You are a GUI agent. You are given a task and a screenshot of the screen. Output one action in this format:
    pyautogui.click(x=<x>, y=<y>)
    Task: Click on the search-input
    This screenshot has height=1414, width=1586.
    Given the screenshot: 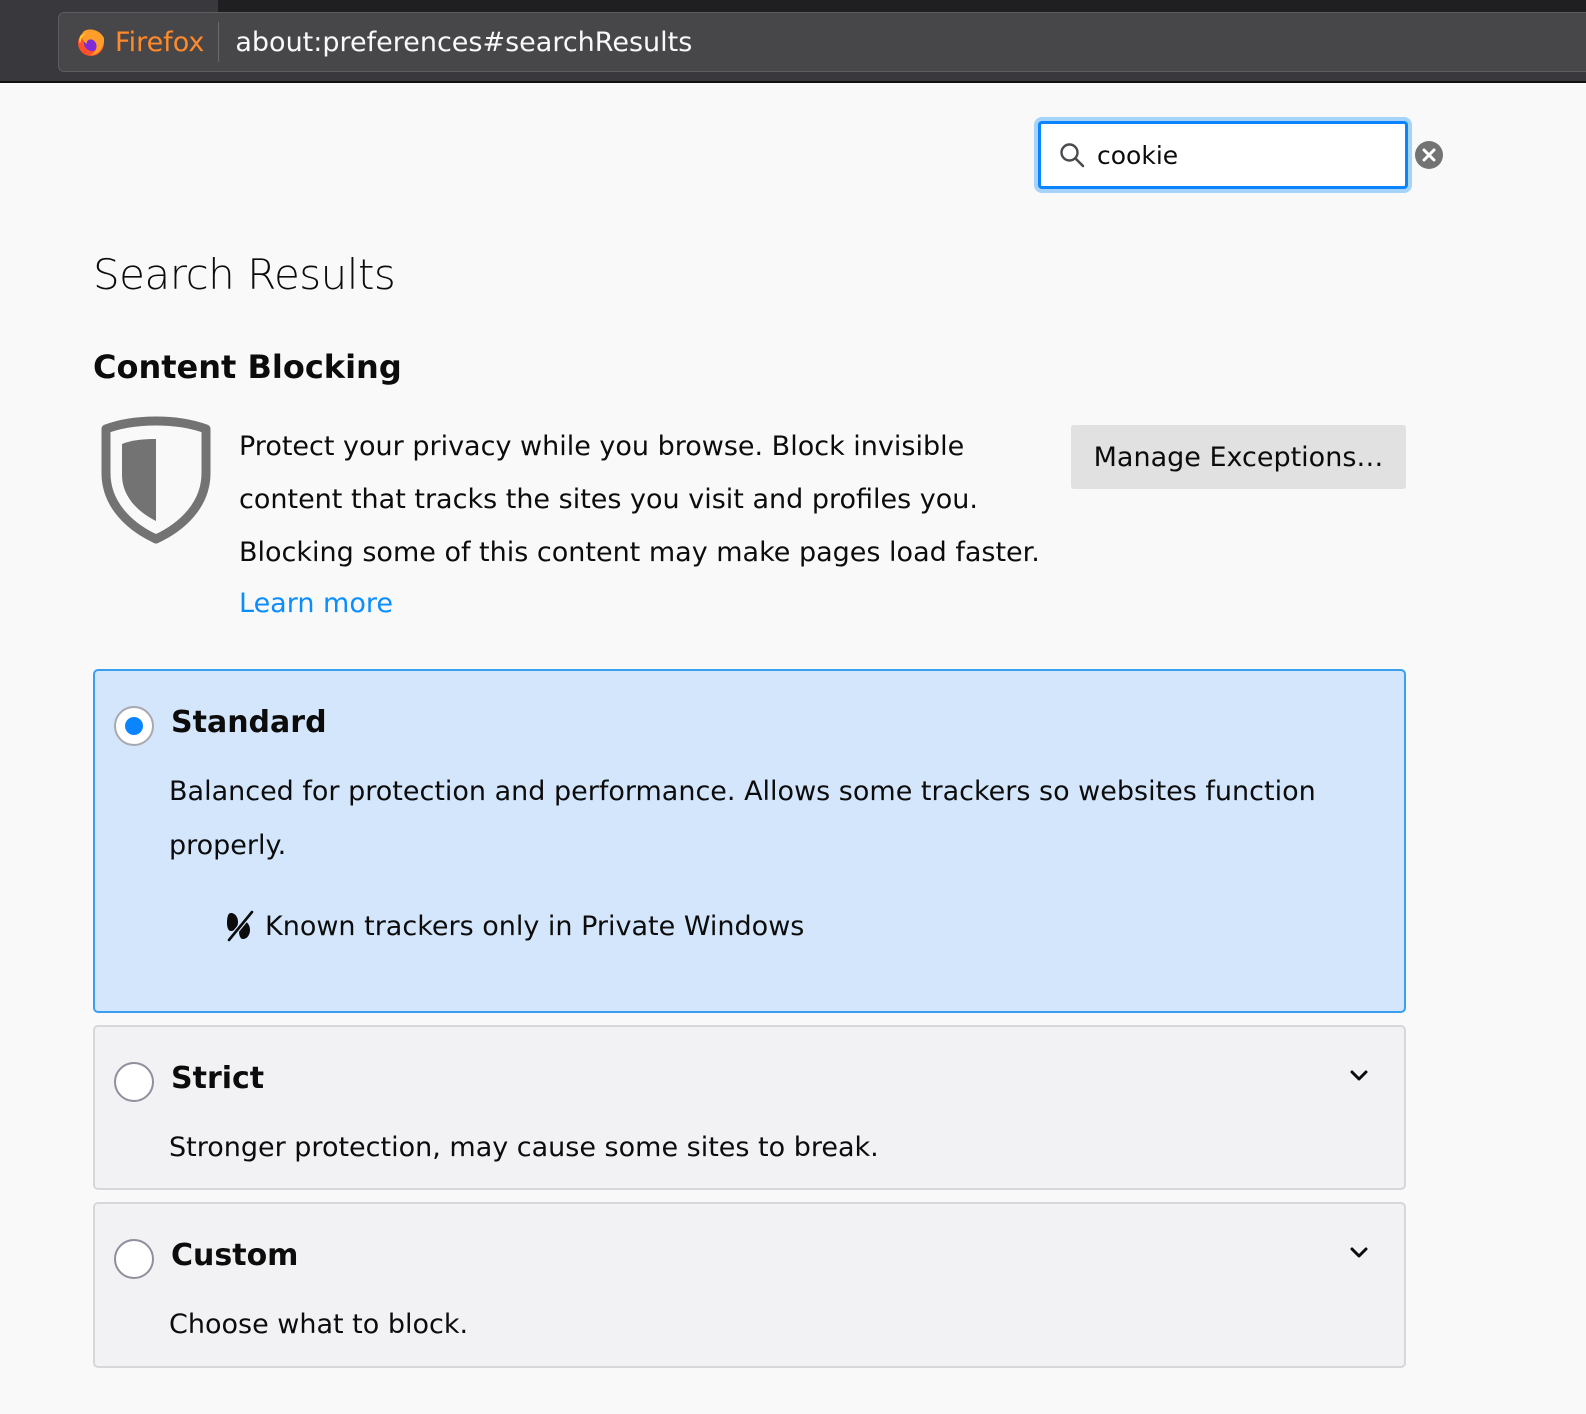 What is the action you would take?
    pyautogui.click(x=1255, y=155)
    